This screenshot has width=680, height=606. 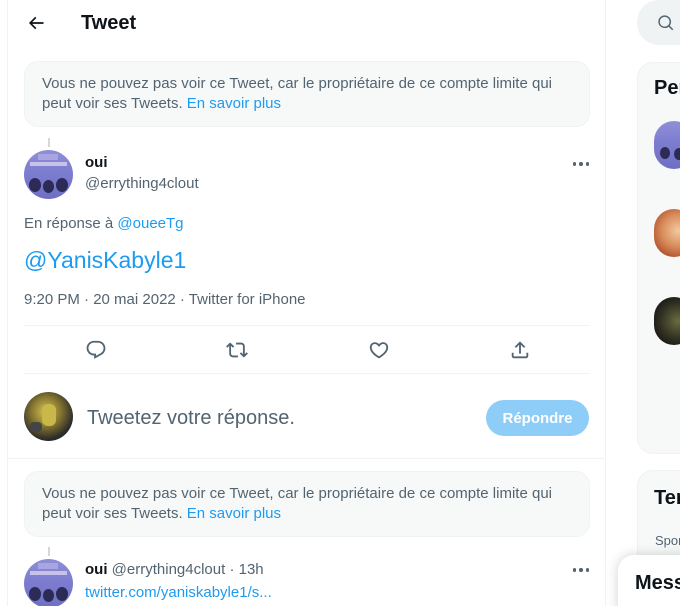 What do you see at coordinates (307, 23) in the screenshot?
I see `header: Tweet` at bounding box center [307, 23].